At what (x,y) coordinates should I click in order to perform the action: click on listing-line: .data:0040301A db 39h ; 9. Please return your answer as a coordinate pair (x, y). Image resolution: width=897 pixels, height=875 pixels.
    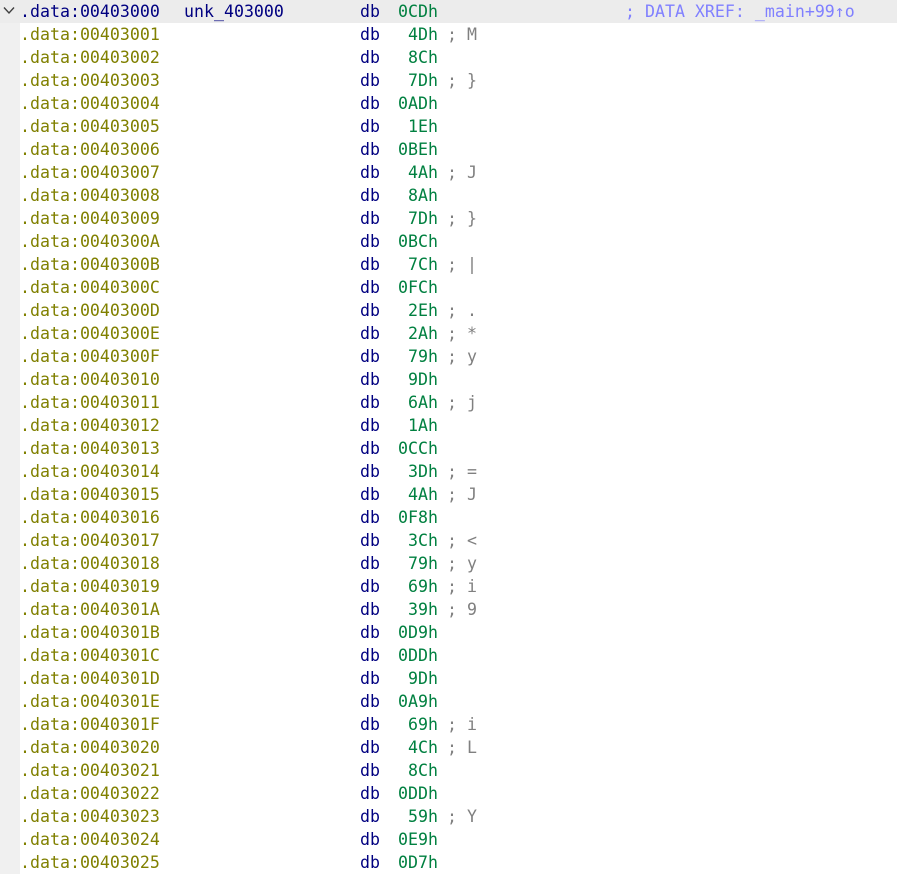
    Looking at the image, I should click on (448, 609).